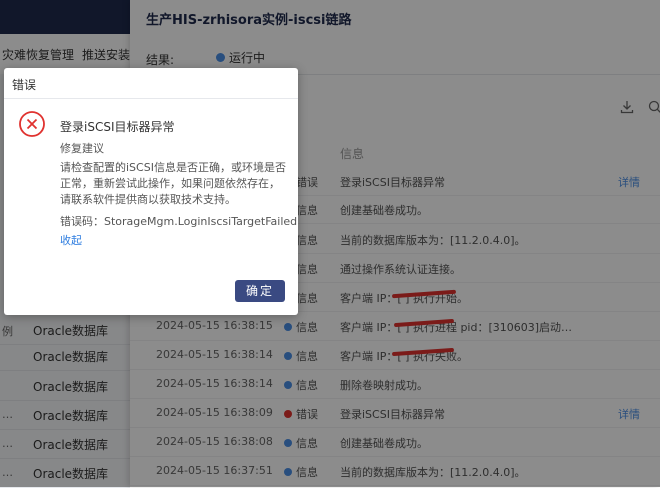 Image resolution: width=660 pixels, height=488 pixels. What do you see at coordinates (151, 83) in the screenshot?
I see `dialog-header: 错误` at bounding box center [151, 83].